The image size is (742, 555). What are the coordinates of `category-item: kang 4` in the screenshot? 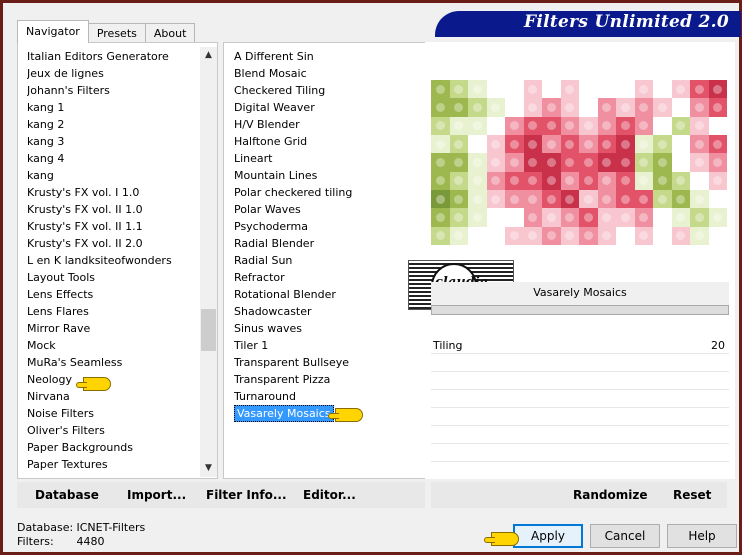 It's located at (113, 158).